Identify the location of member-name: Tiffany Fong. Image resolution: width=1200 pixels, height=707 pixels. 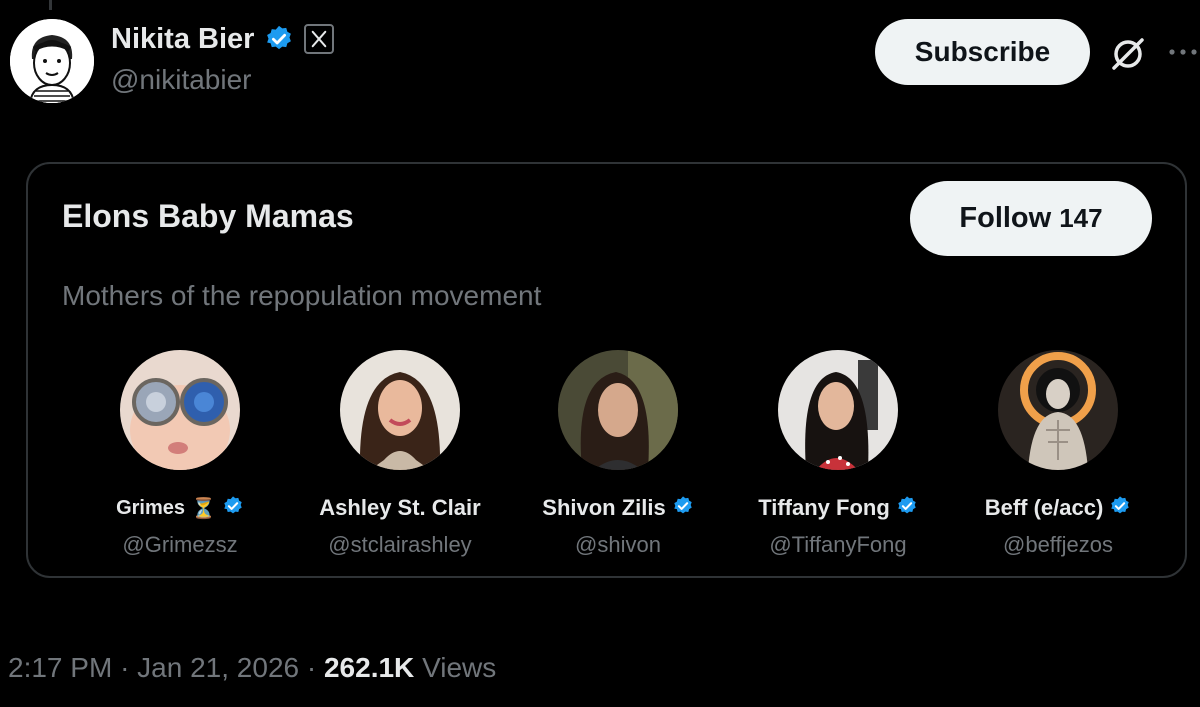
(824, 508).